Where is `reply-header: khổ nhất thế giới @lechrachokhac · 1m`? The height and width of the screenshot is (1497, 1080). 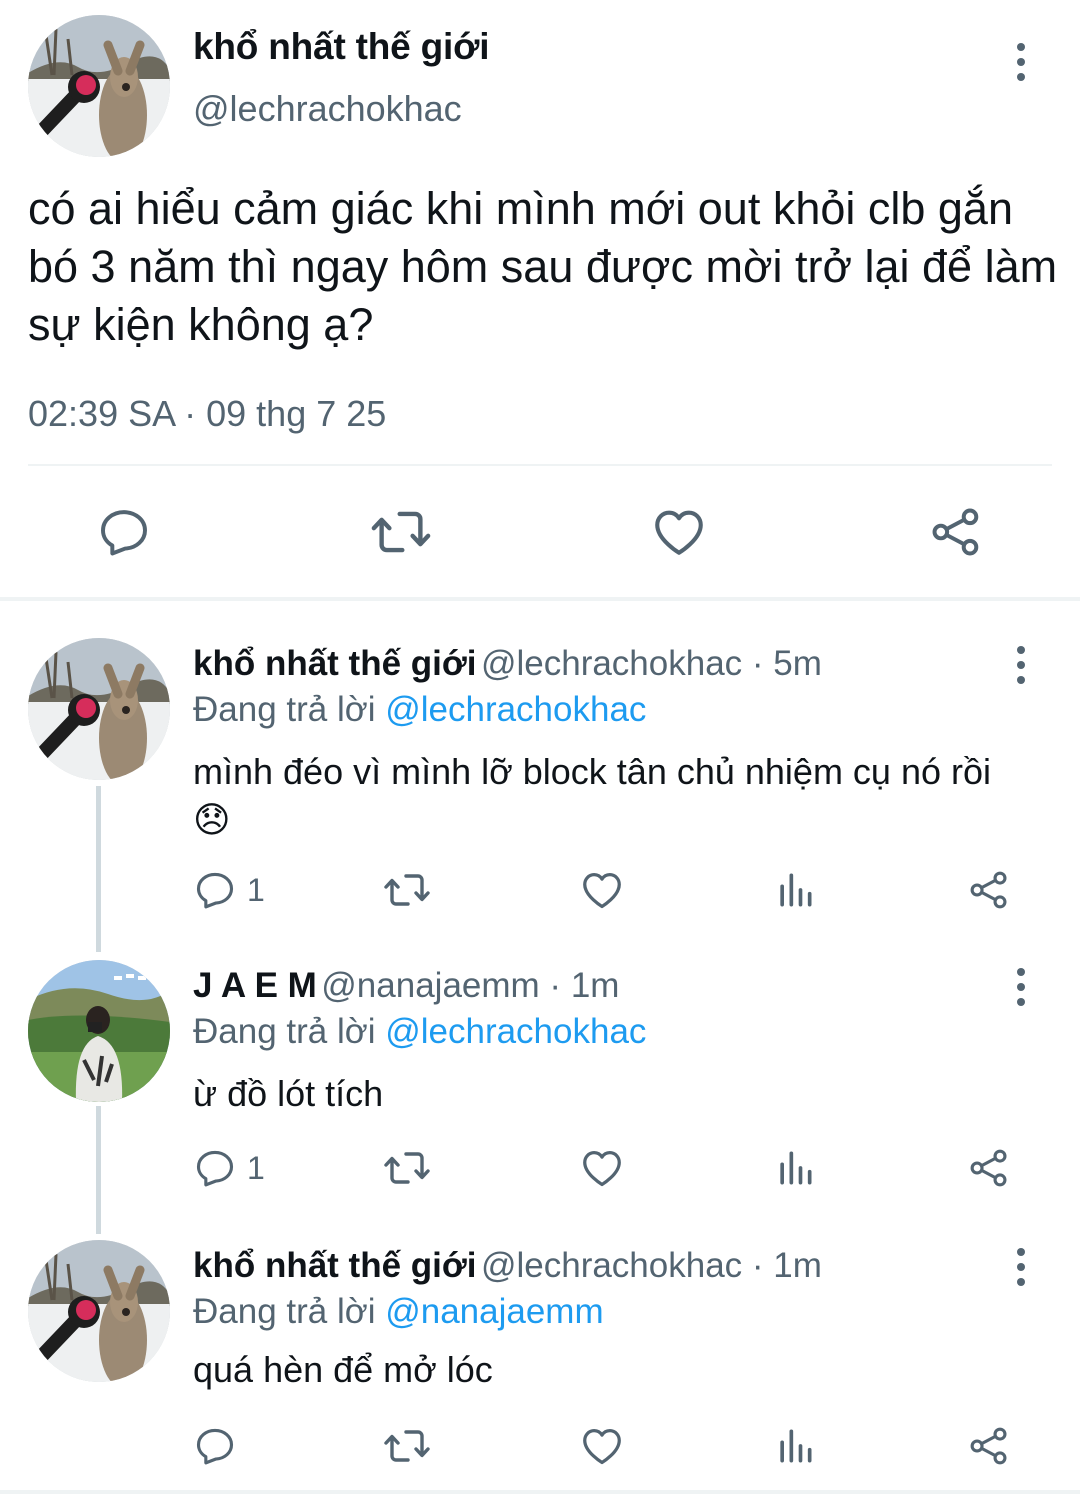 reply-header: khổ nhất thế giới @lechrachokhac · 1m is located at coordinates (507, 1266).